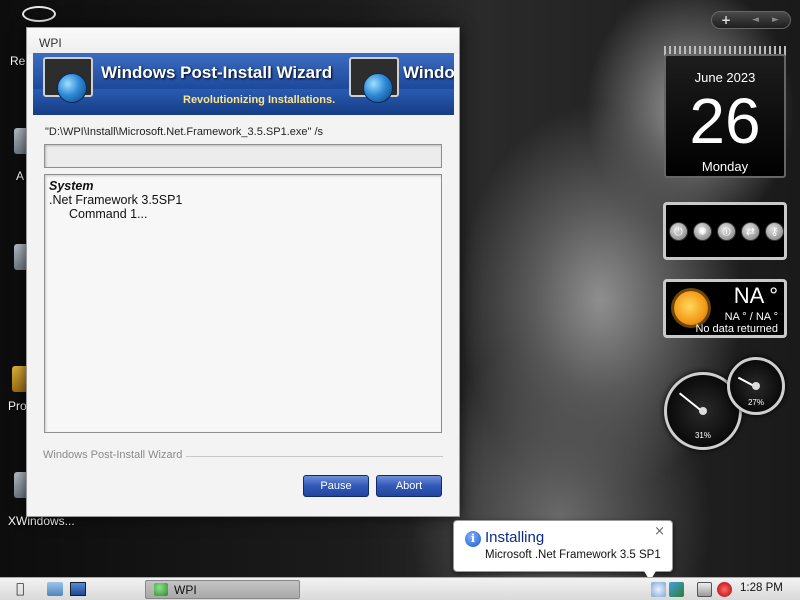 The width and height of the screenshot is (800, 600). I want to click on window-title: WPI, so click(50, 43).